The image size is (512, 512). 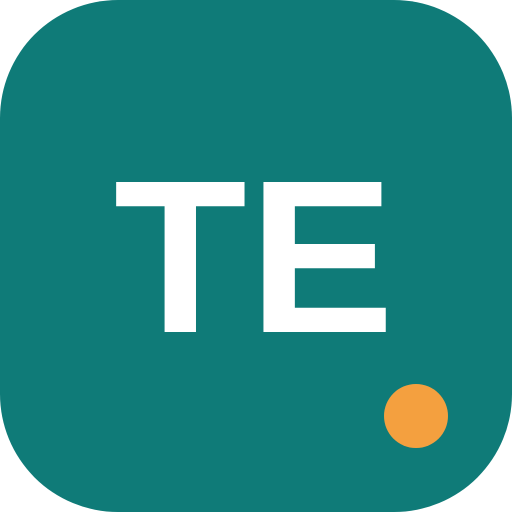 I want to click on notification-dot-icon, so click(x=416, y=416).